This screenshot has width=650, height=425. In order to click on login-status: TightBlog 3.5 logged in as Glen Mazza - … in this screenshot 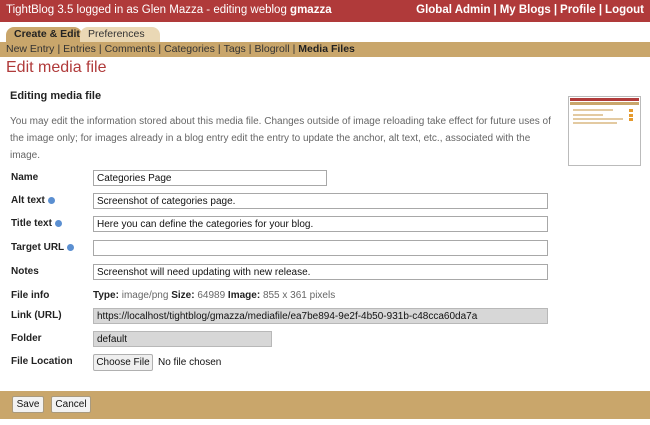, I will do `click(169, 10)`.